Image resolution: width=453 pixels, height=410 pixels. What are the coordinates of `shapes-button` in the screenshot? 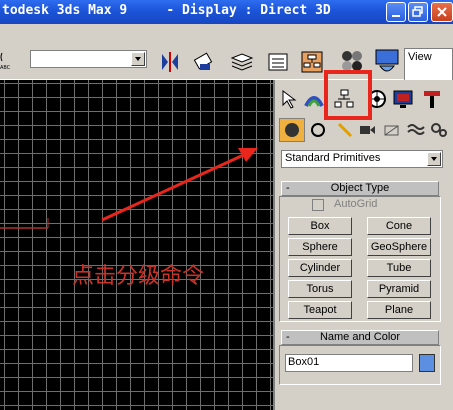 It's located at (318, 130).